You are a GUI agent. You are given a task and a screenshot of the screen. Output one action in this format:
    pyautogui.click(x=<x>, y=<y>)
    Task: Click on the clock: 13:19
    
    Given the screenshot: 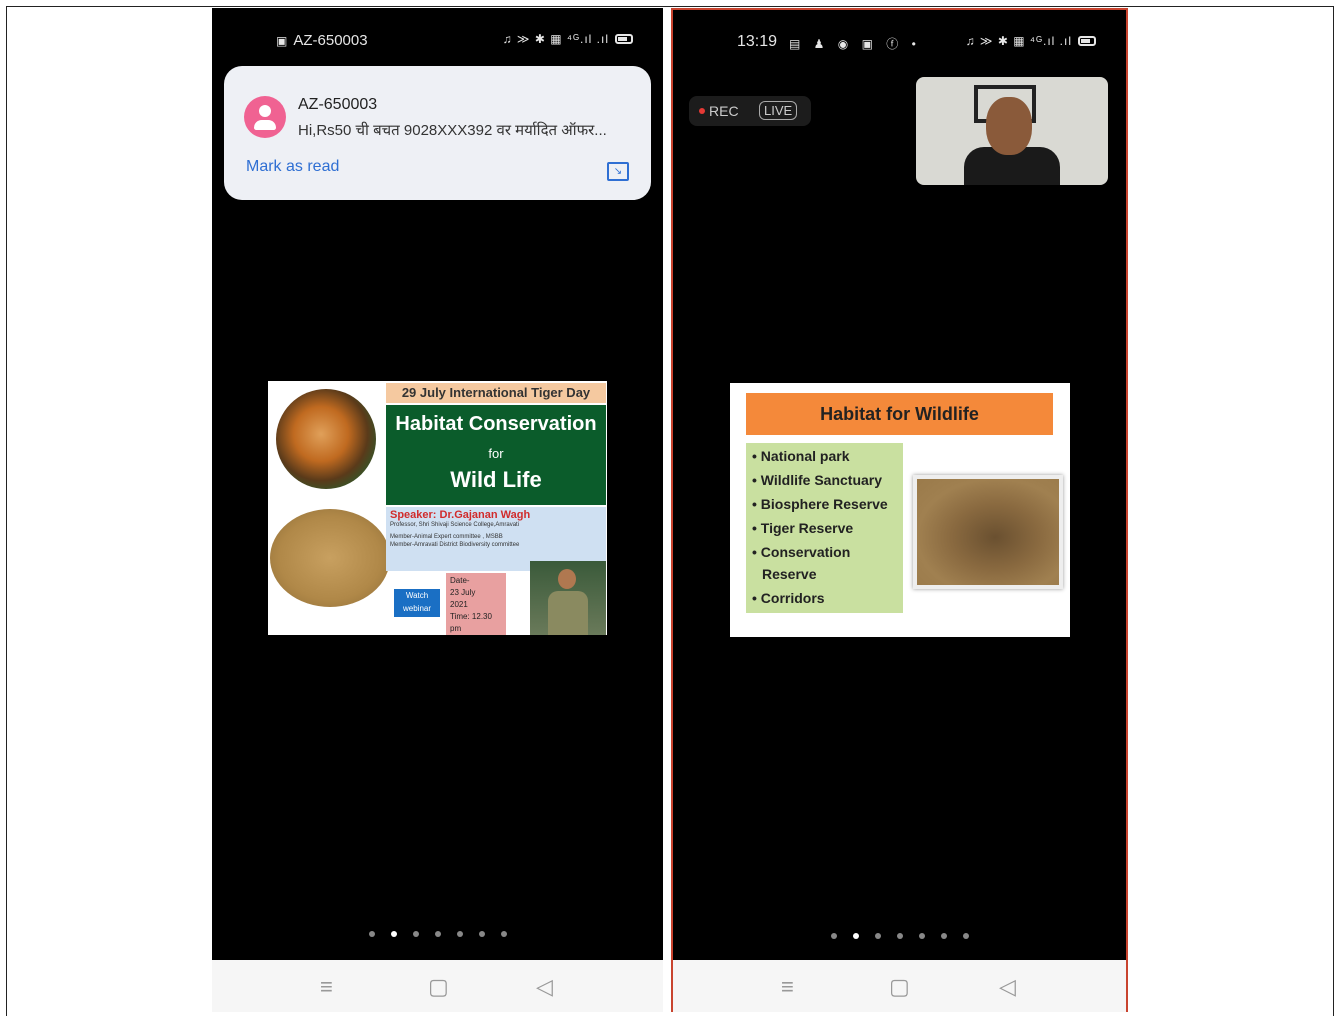 What is the action you would take?
    pyautogui.click(x=757, y=41)
    